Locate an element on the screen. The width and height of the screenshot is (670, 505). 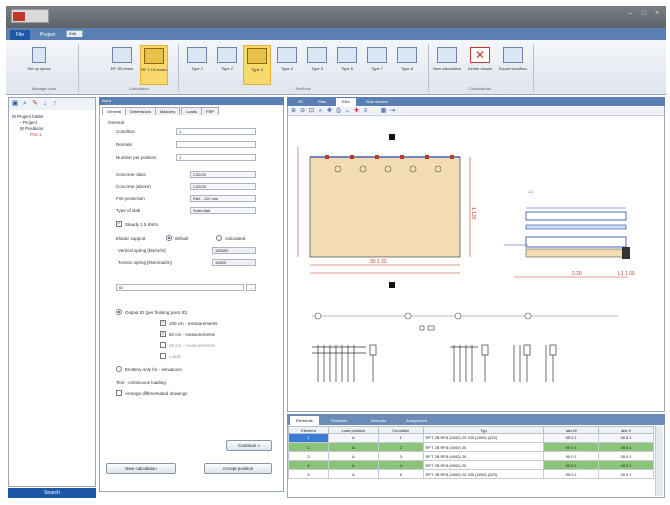
support-calc-radio is located at coordinates (219, 238).